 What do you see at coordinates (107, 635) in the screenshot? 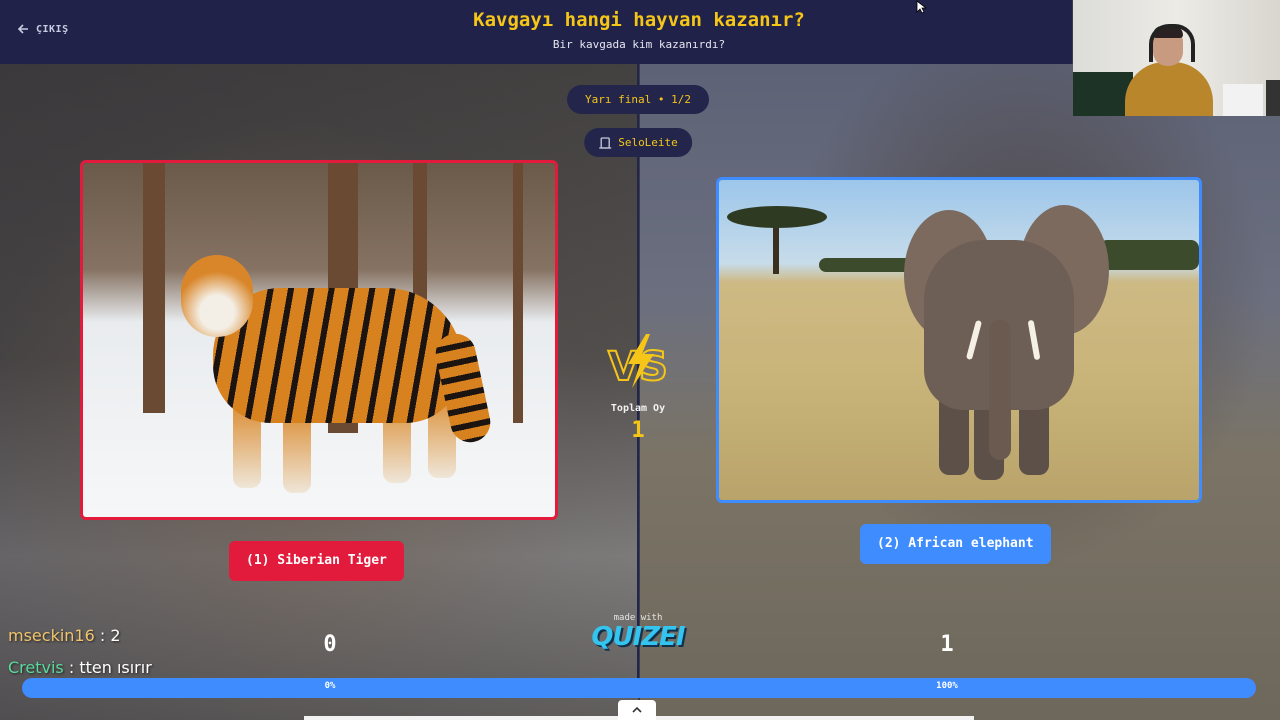
I see `chat-text: : 2` at bounding box center [107, 635].